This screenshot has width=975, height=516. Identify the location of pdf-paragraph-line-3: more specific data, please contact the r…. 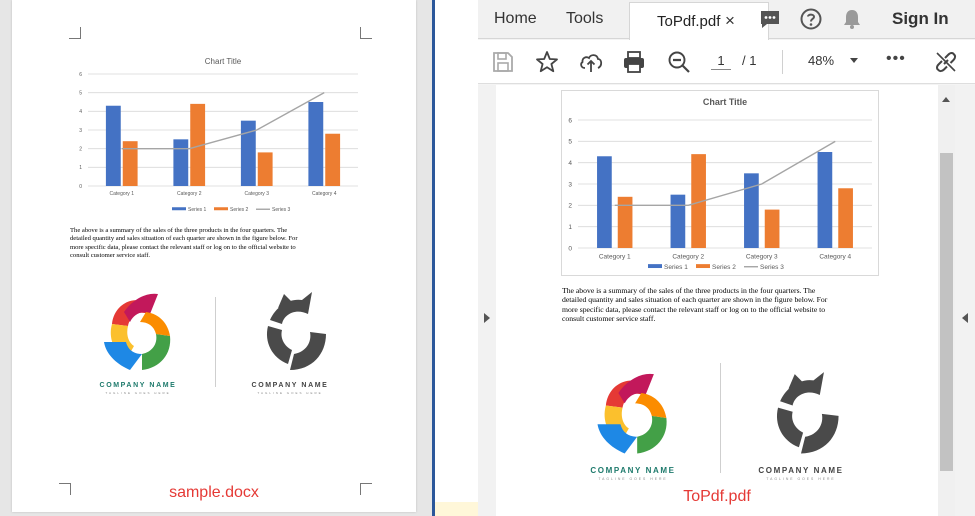
(694, 309).